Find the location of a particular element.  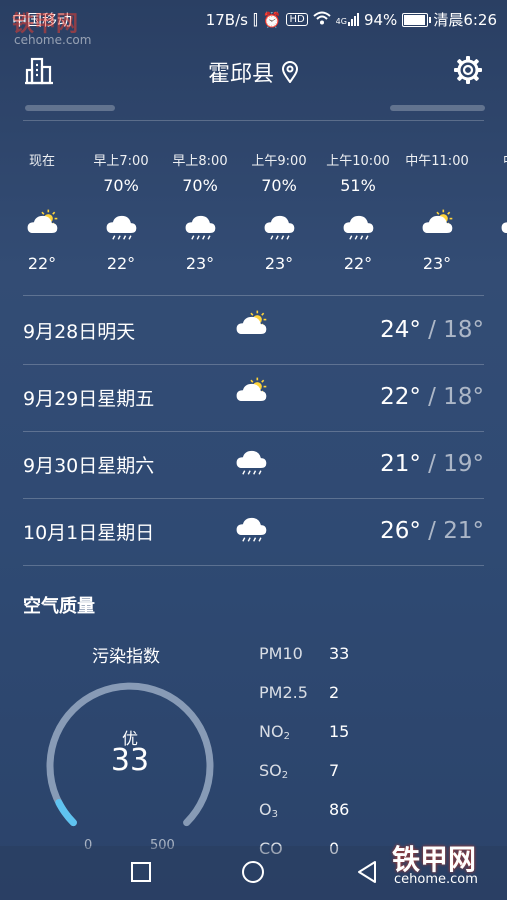

pollutant-name: O3 is located at coordinates (268, 810).